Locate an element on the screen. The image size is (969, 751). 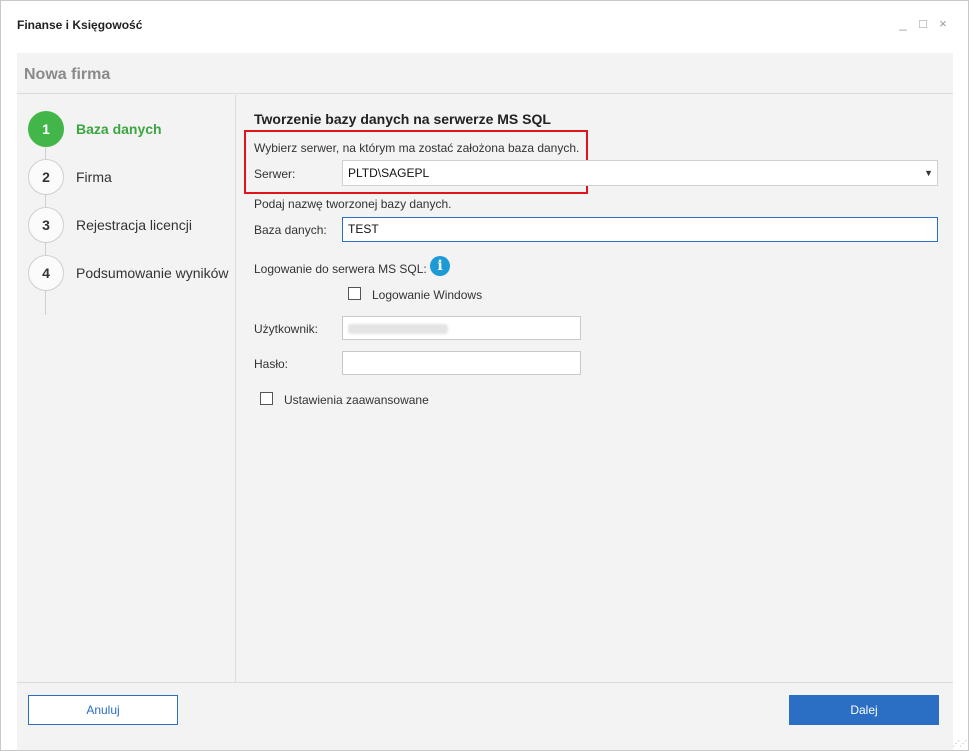
wizard-title: Nowa firma is located at coordinates (67, 74).